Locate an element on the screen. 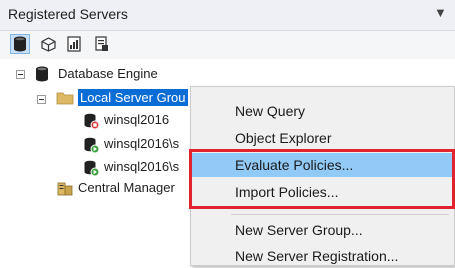 This screenshot has height=268, width=455. central-management-server-icon is located at coordinates (65, 189).